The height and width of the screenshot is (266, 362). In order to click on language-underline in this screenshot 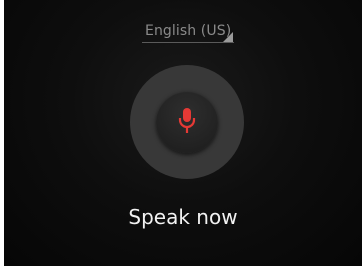, I will do `click(188, 42)`.